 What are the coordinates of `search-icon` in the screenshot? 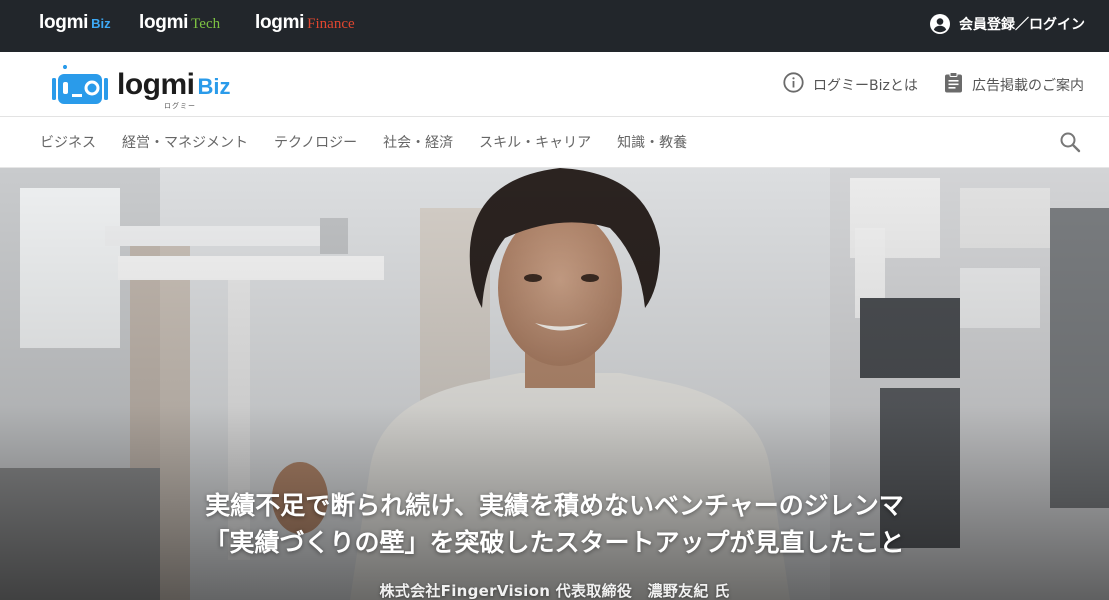 It's located at (1070, 144).